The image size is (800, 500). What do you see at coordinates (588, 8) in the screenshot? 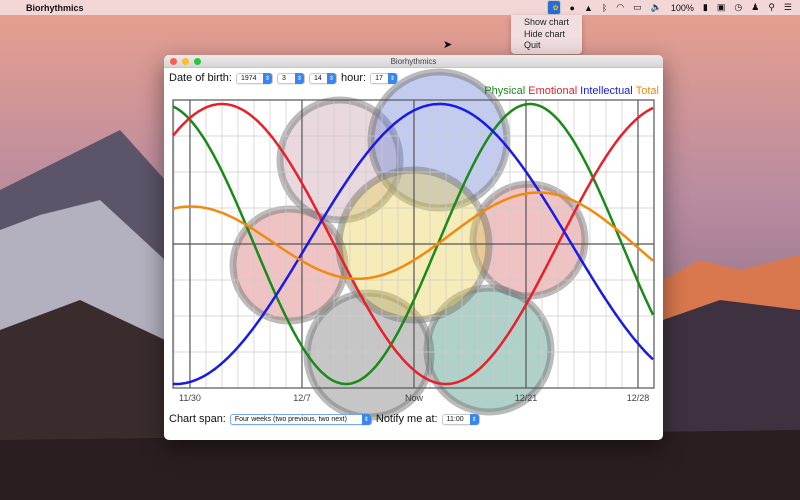
I see `drive-icon: ▲` at bounding box center [588, 8].